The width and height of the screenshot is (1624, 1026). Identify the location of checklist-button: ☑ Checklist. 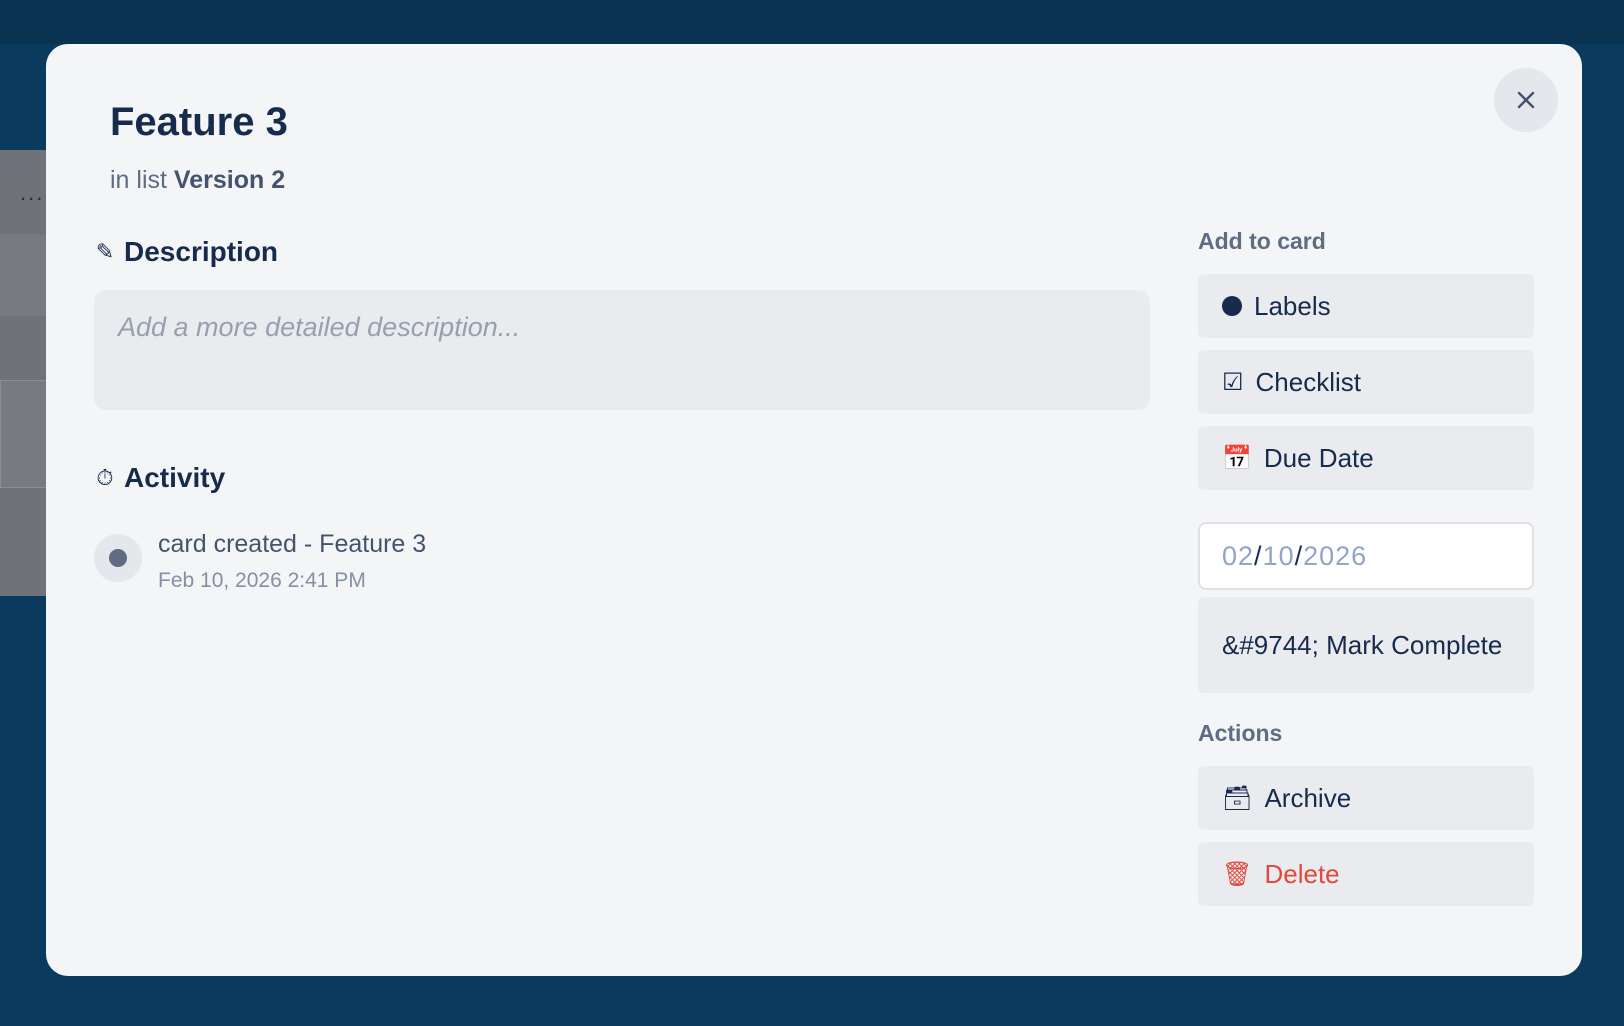
(1366, 382).